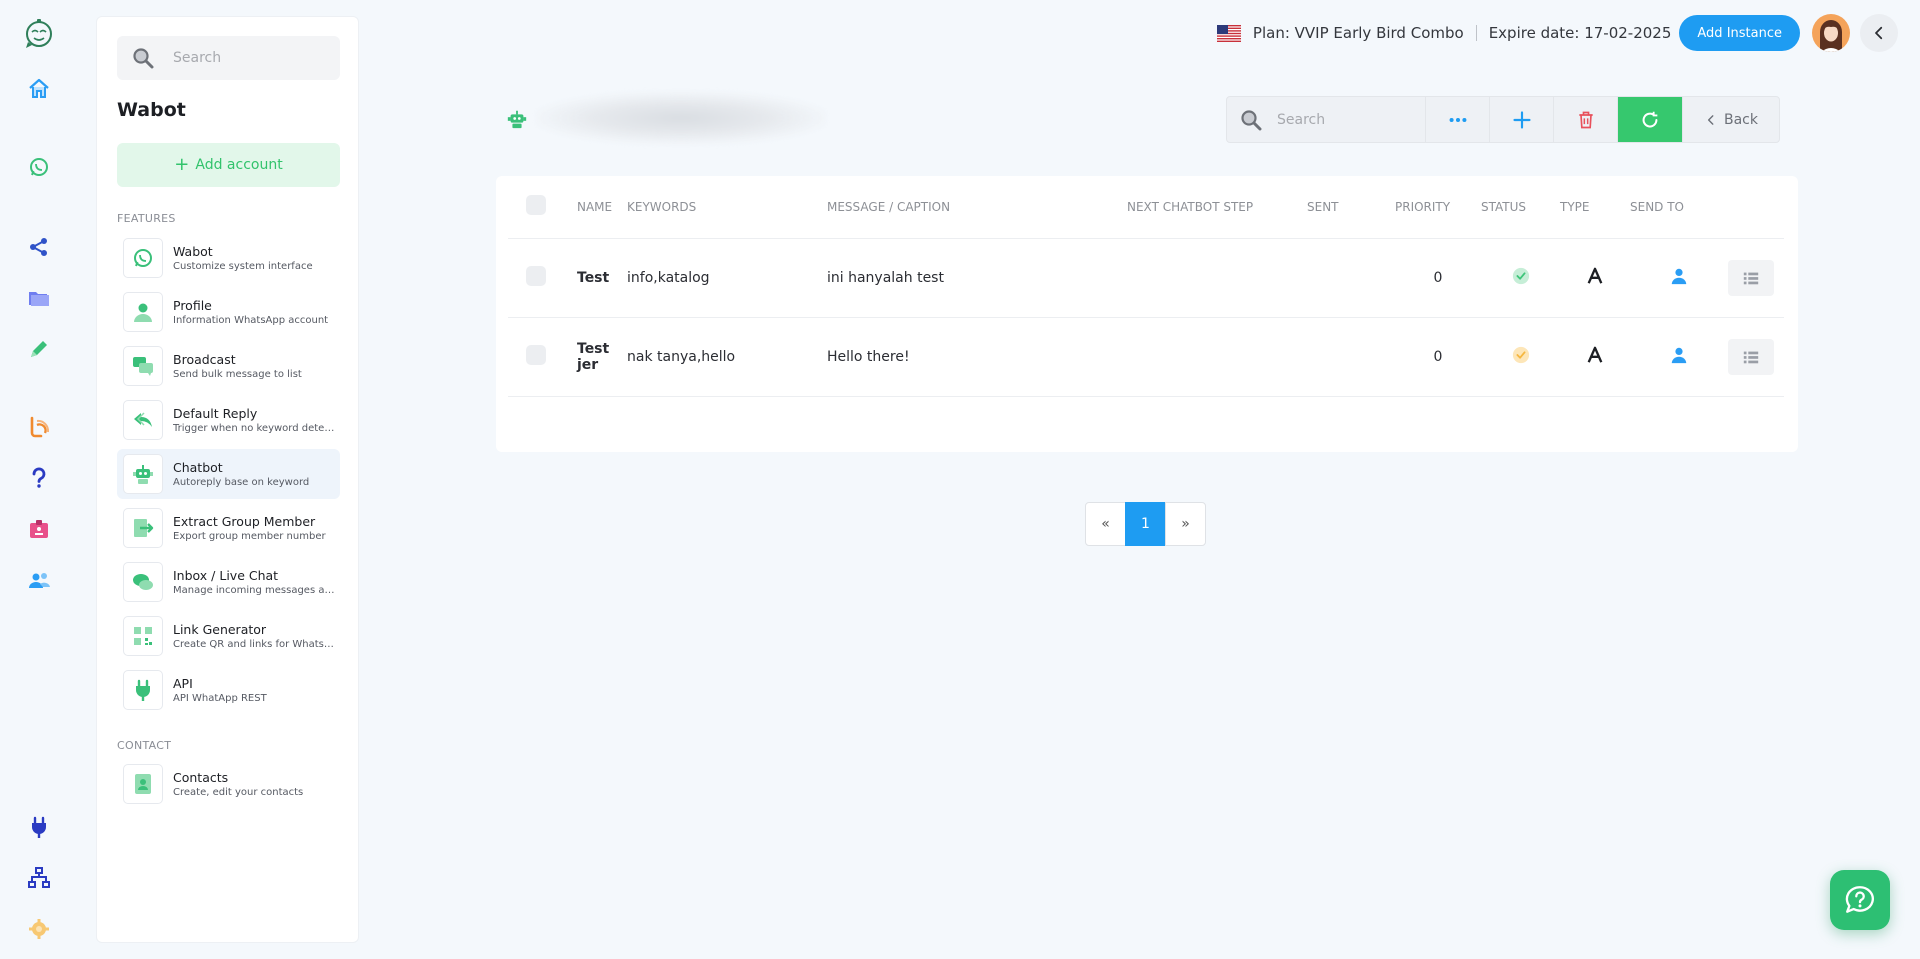 This screenshot has width=1920, height=959. What do you see at coordinates (977, 278) in the screenshot?
I see `row-message: ini hanyalah test` at bounding box center [977, 278].